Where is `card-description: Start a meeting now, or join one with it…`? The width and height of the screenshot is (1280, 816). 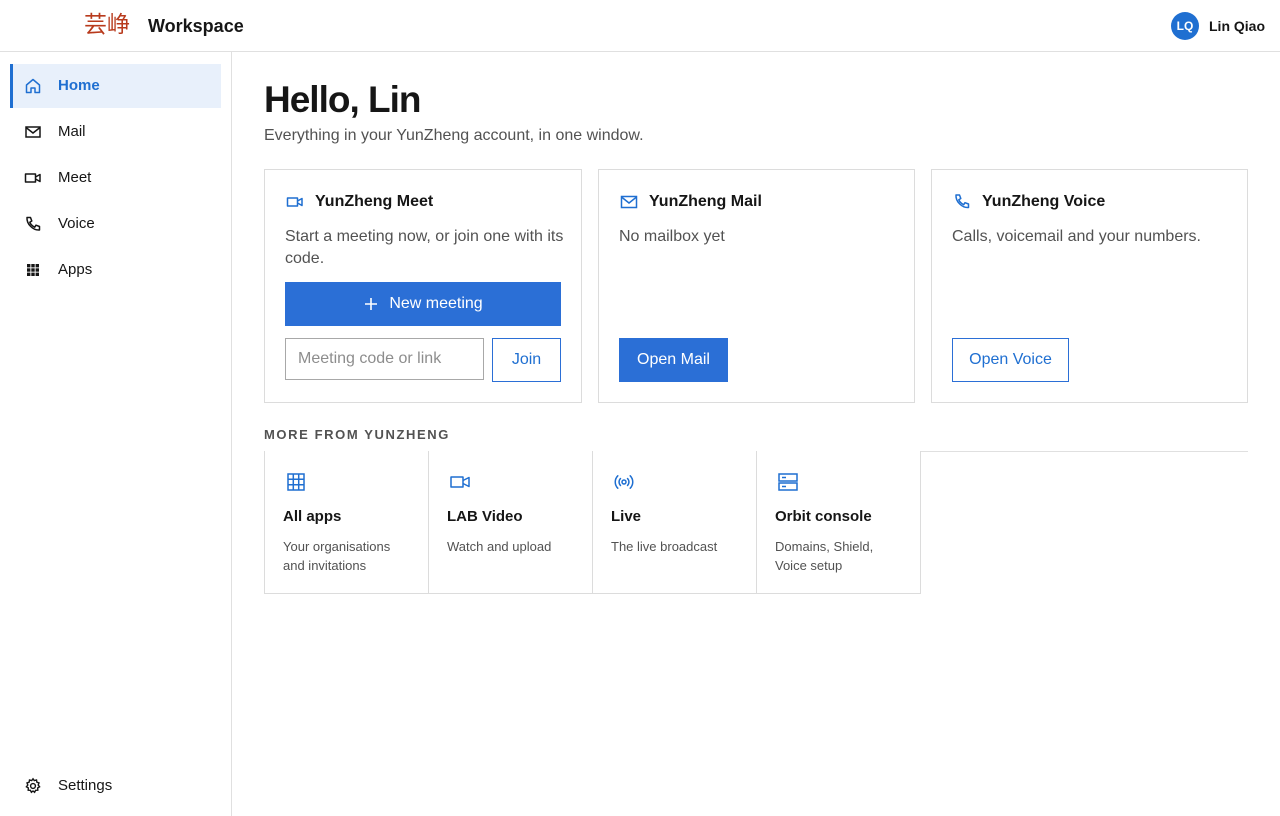
card-description: Start a meeting now, or join one with it… is located at coordinates (424, 247).